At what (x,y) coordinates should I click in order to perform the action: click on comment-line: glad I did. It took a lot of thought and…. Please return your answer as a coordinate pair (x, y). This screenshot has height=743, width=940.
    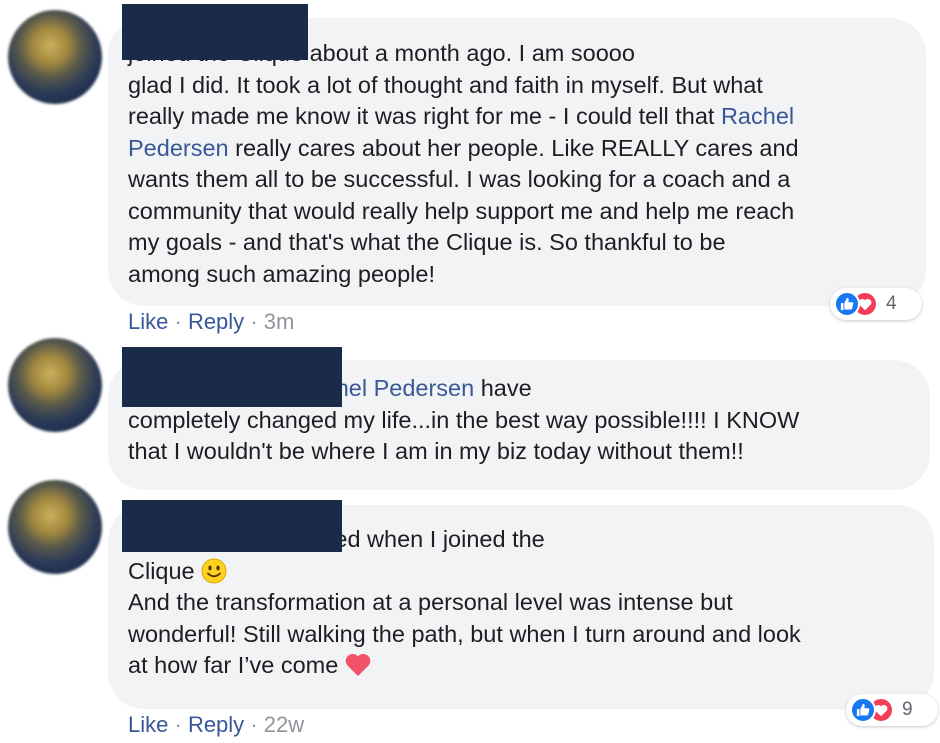
    Looking at the image, I should click on (463, 86).